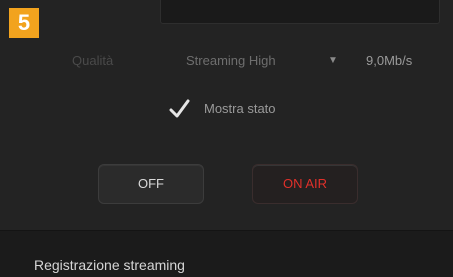  Describe the element at coordinates (389, 60) in the screenshot. I see `bitrate-value: 9,0Mb/s` at that location.